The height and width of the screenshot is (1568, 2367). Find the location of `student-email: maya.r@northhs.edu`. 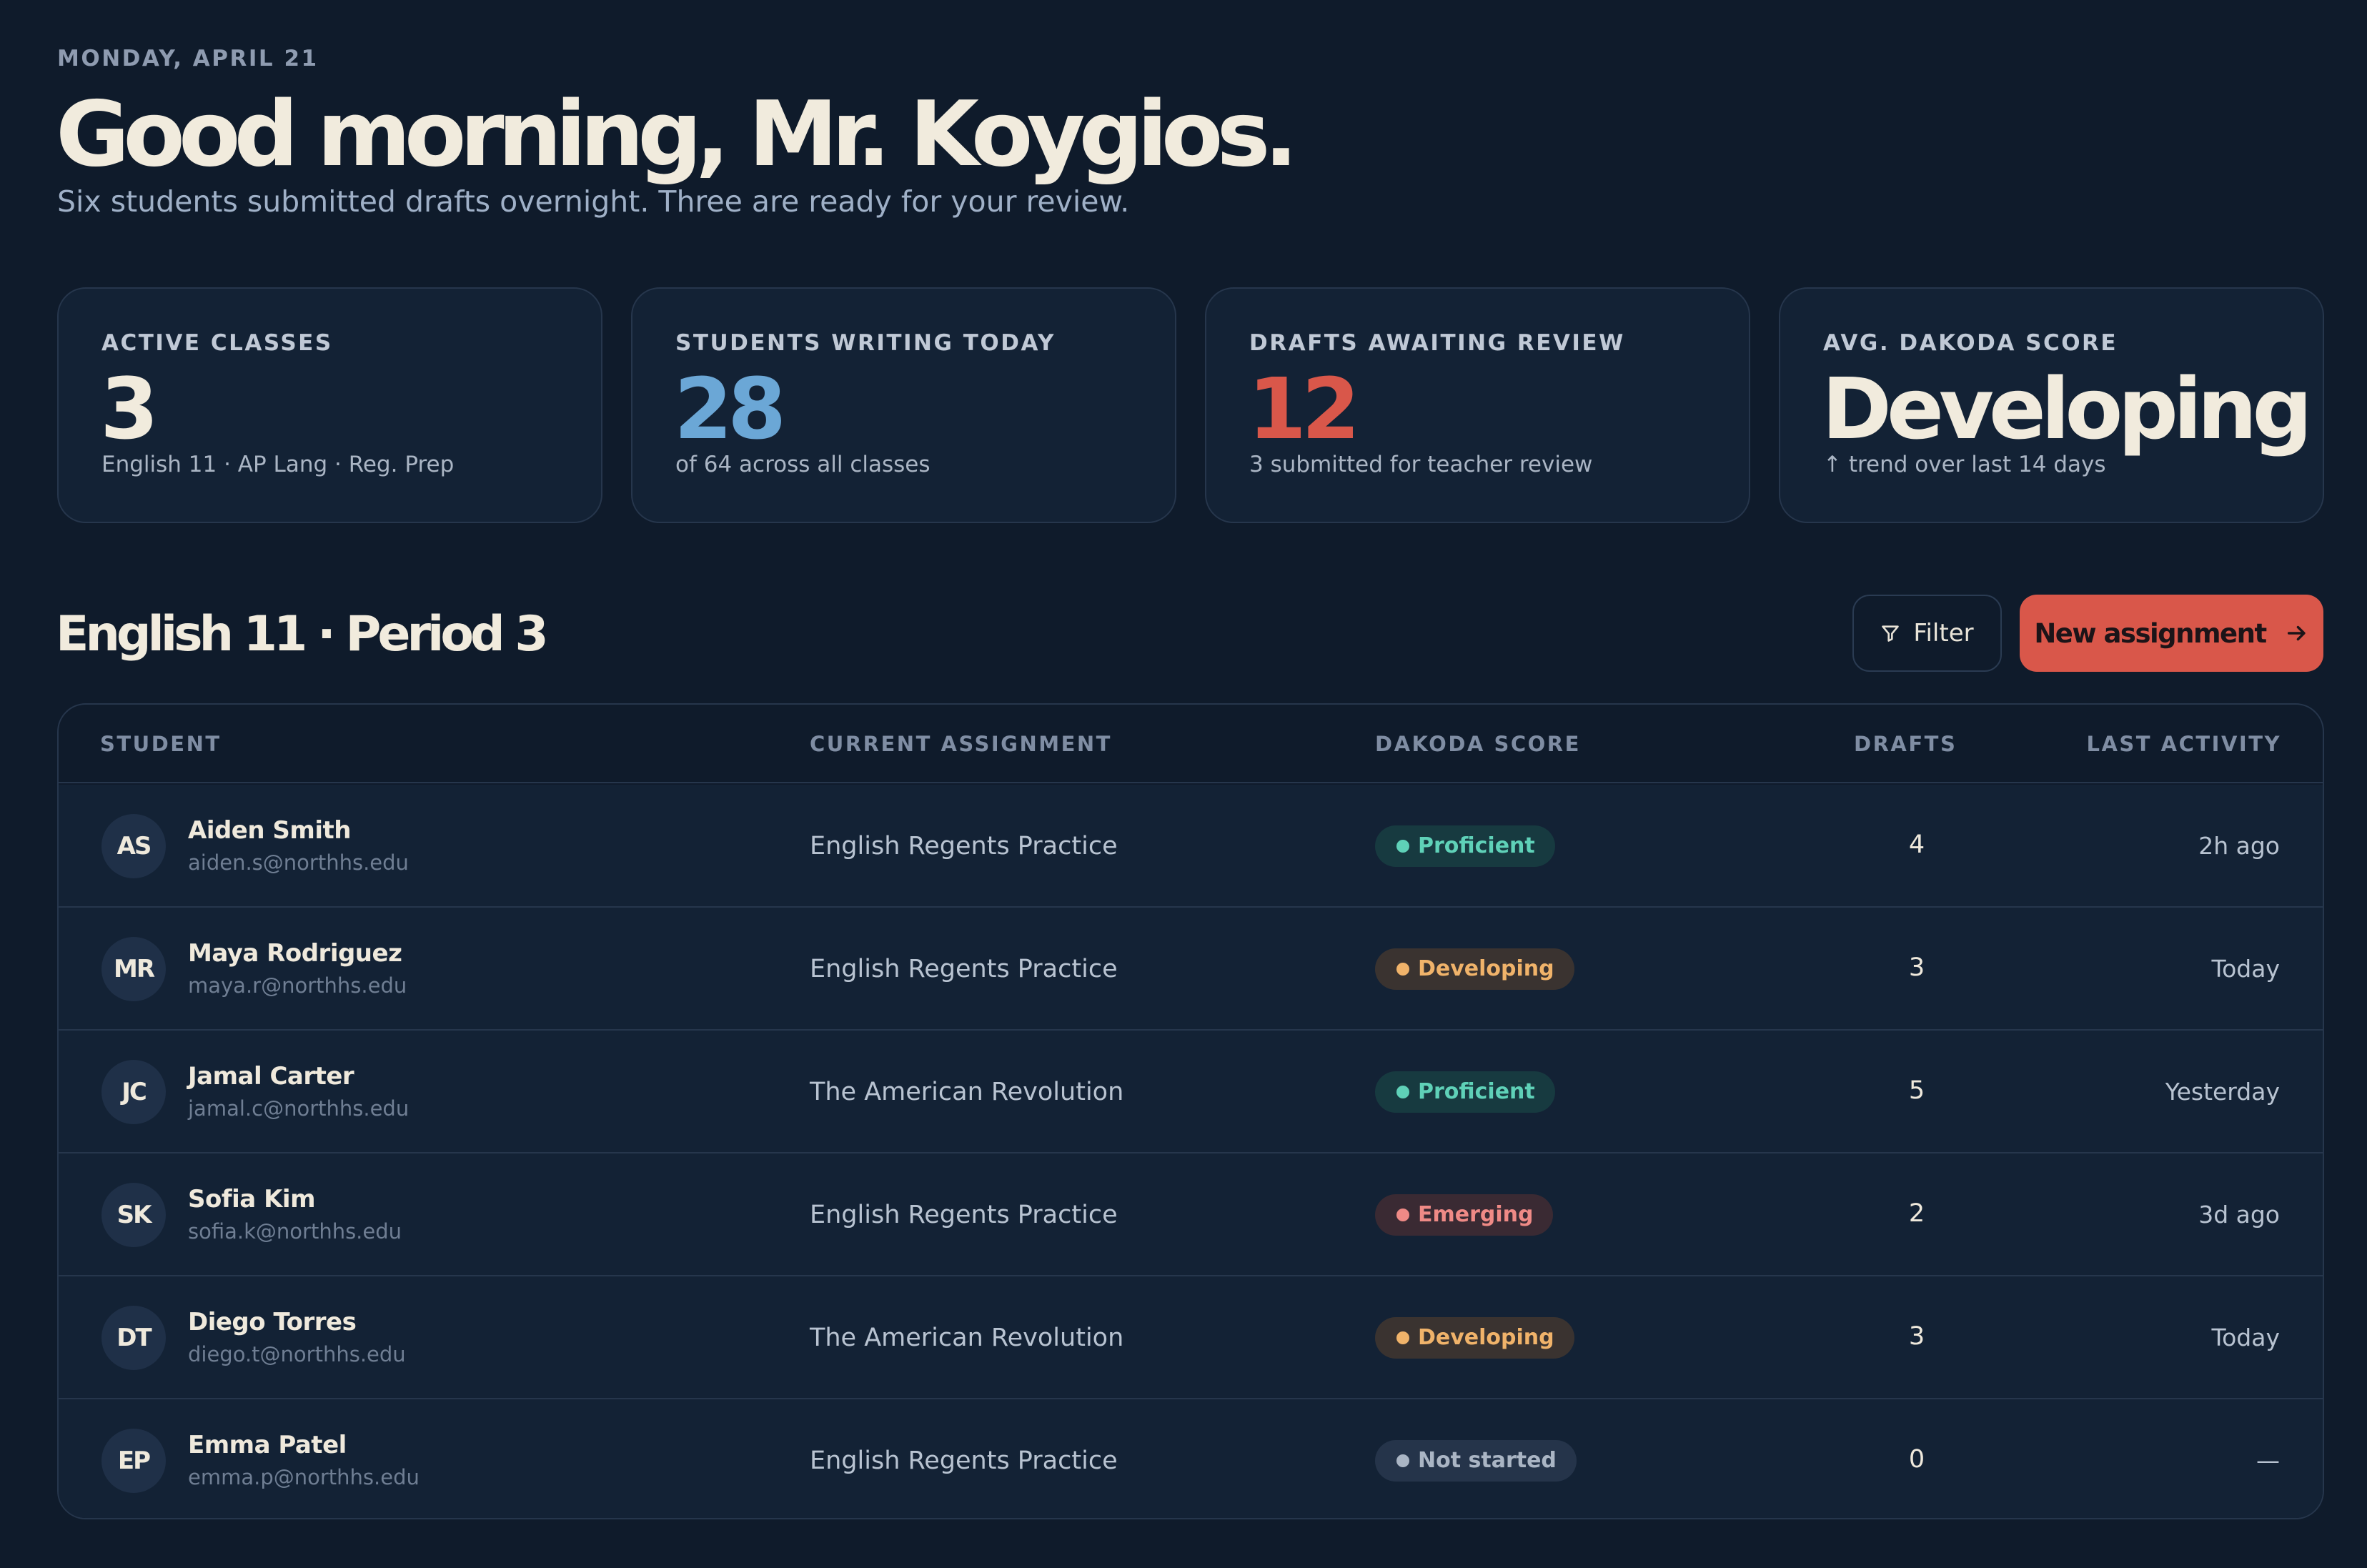

student-email: maya.r@northhs.edu is located at coordinates (297, 985).